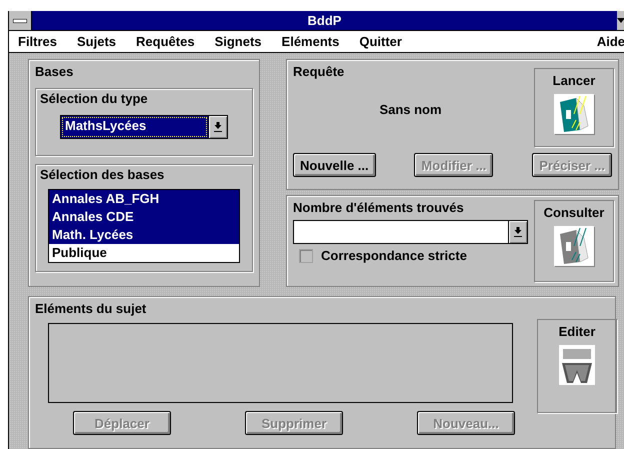  What do you see at coordinates (380, 41) in the screenshot?
I see `menu-item: Quitter` at bounding box center [380, 41].